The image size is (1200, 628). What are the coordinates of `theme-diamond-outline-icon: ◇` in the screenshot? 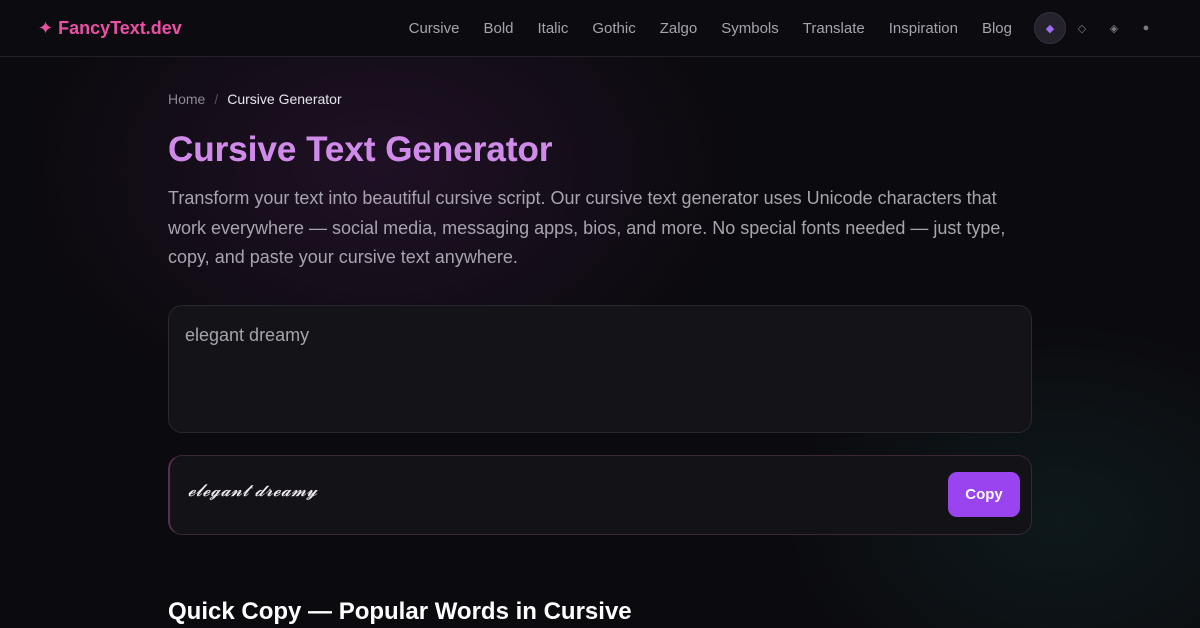 It's located at (1082, 28).